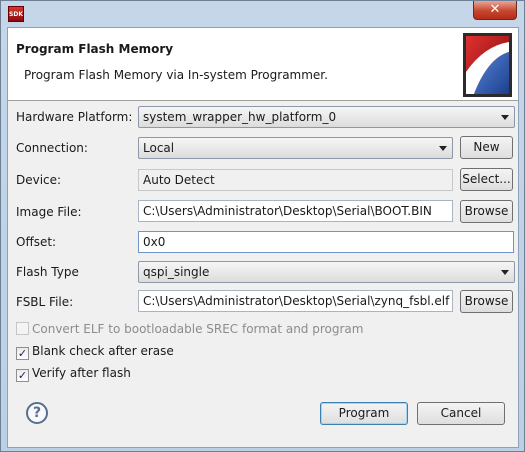 Image resolution: width=525 pixels, height=452 pixels. What do you see at coordinates (47, 272) in the screenshot?
I see `flash-type-label: Flash Type` at bounding box center [47, 272].